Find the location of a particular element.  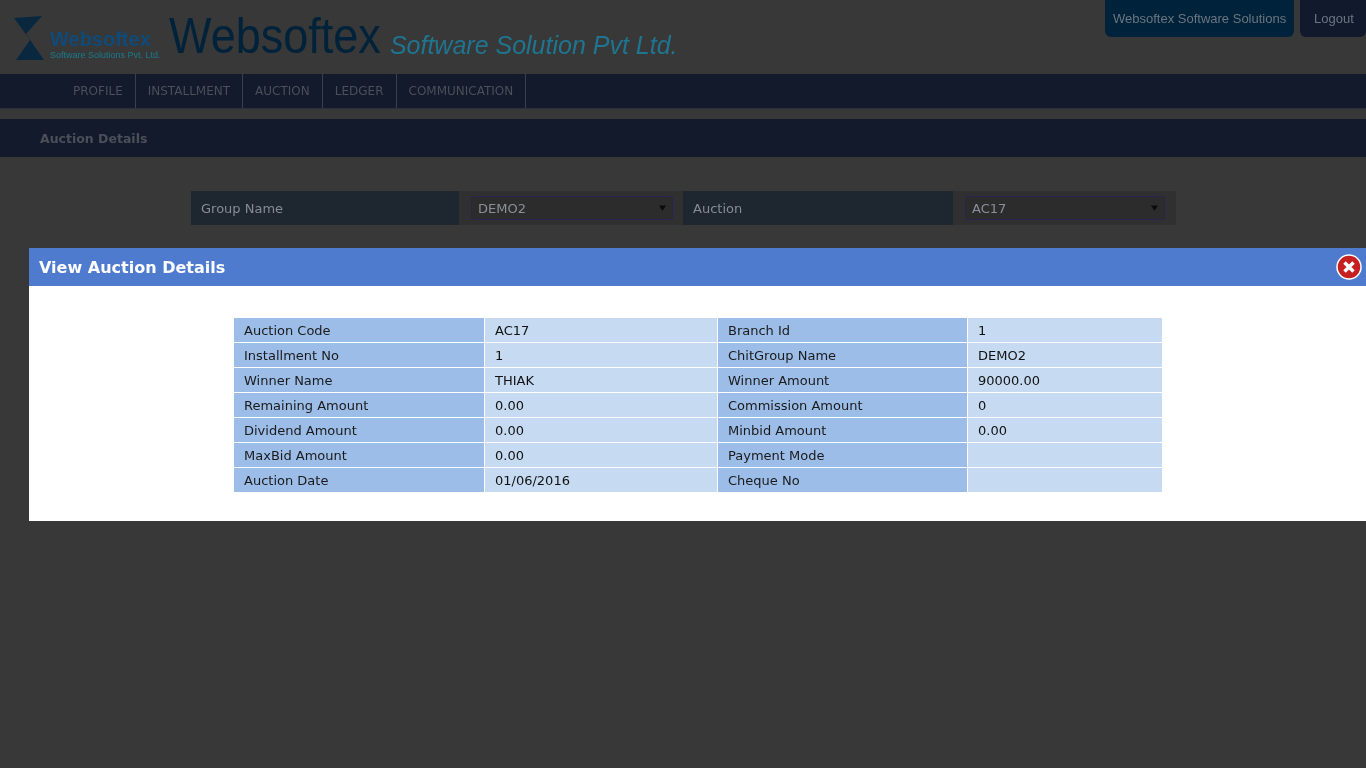

brand-subtitle: Software Solution Pvt Ltd. is located at coordinates (533, 45).